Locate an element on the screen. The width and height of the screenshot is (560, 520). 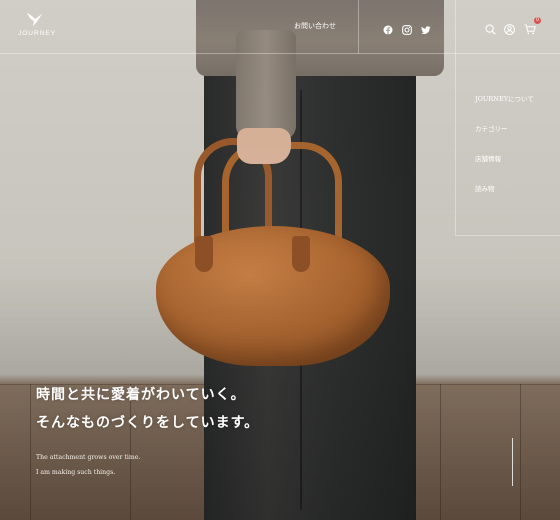
cart-count-badge: 0 is located at coordinates (537, 20).